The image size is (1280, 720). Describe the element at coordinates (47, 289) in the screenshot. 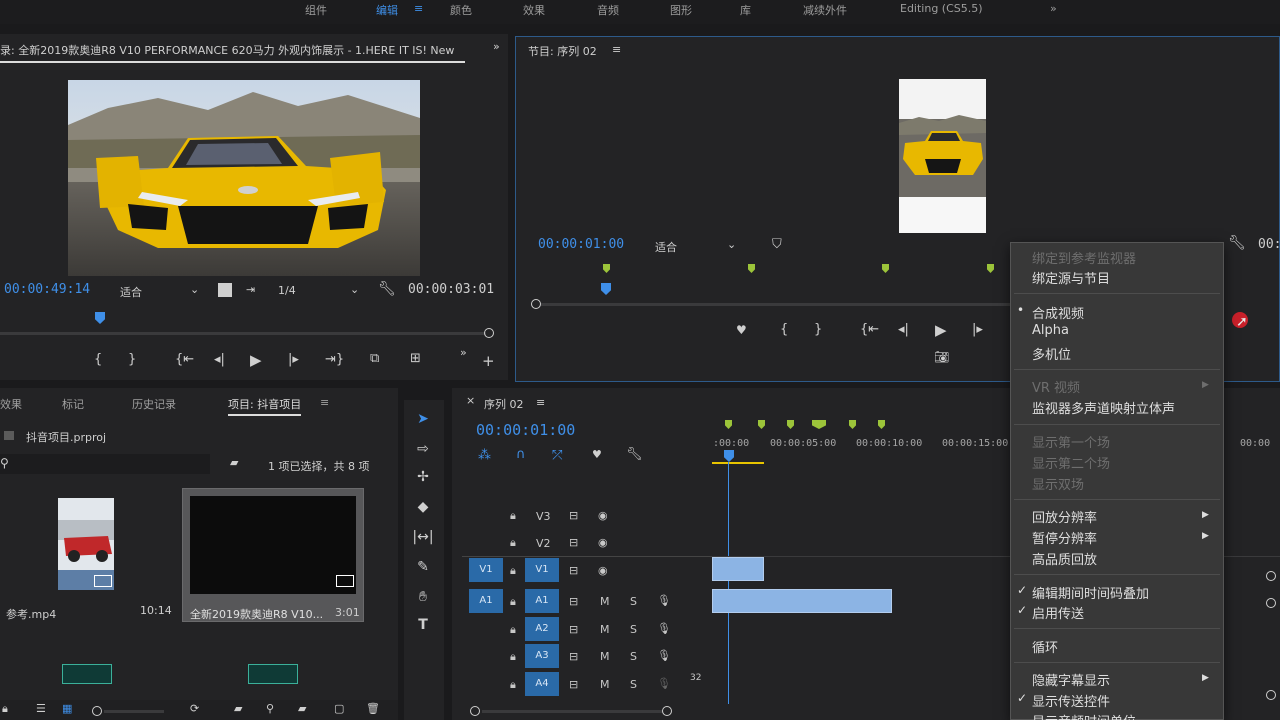

I see `source-timecode: 00:00:49:14` at that location.